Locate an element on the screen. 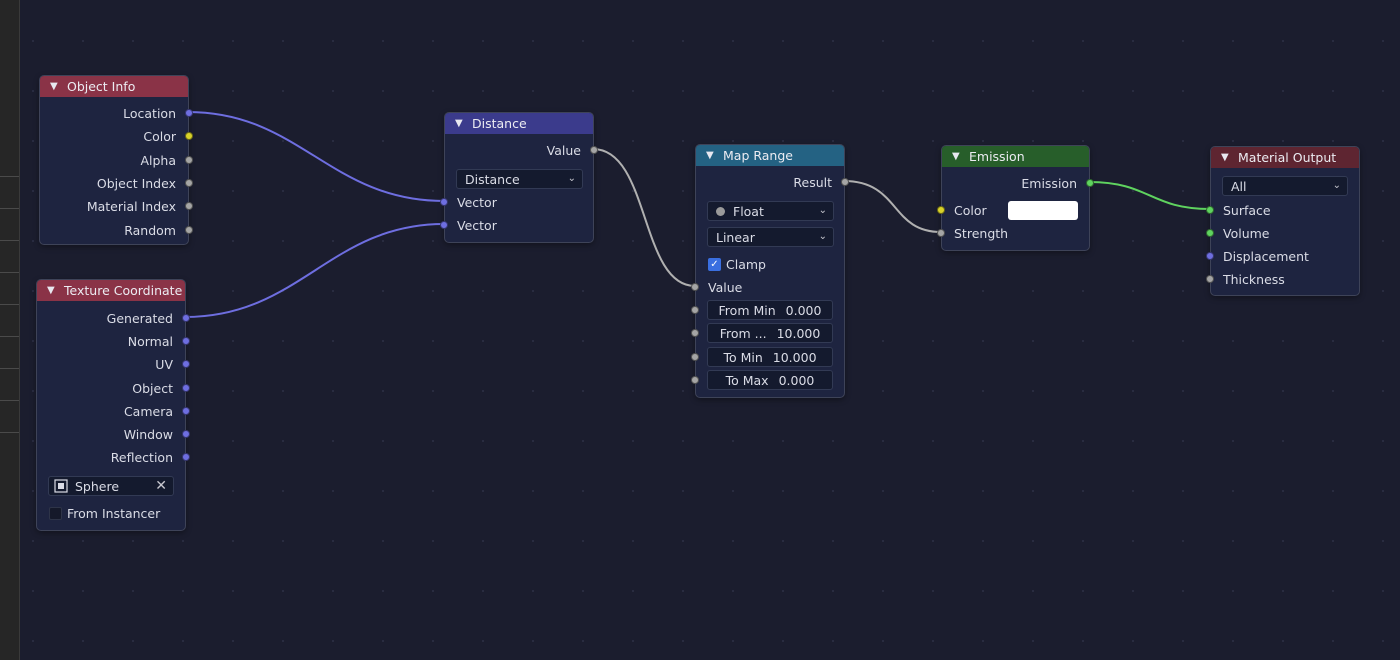 This screenshot has height=660, width=1400. from-min-field: From Min 0.000 is located at coordinates (770, 310).